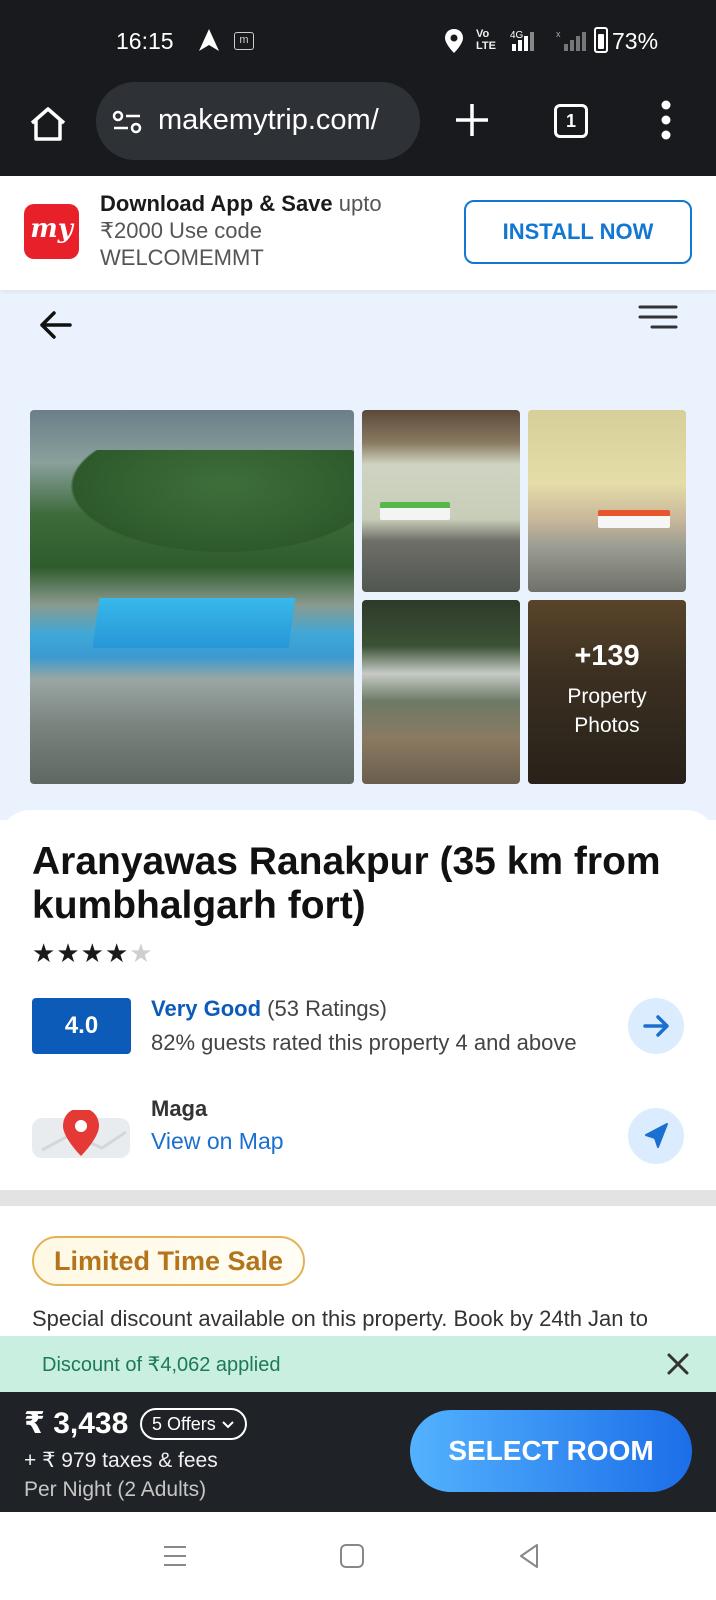  What do you see at coordinates (161, 1365) in the screenshot?
I see `discount-text: Discount of ₹4,062 applied` at bounding box center [161, 1365].